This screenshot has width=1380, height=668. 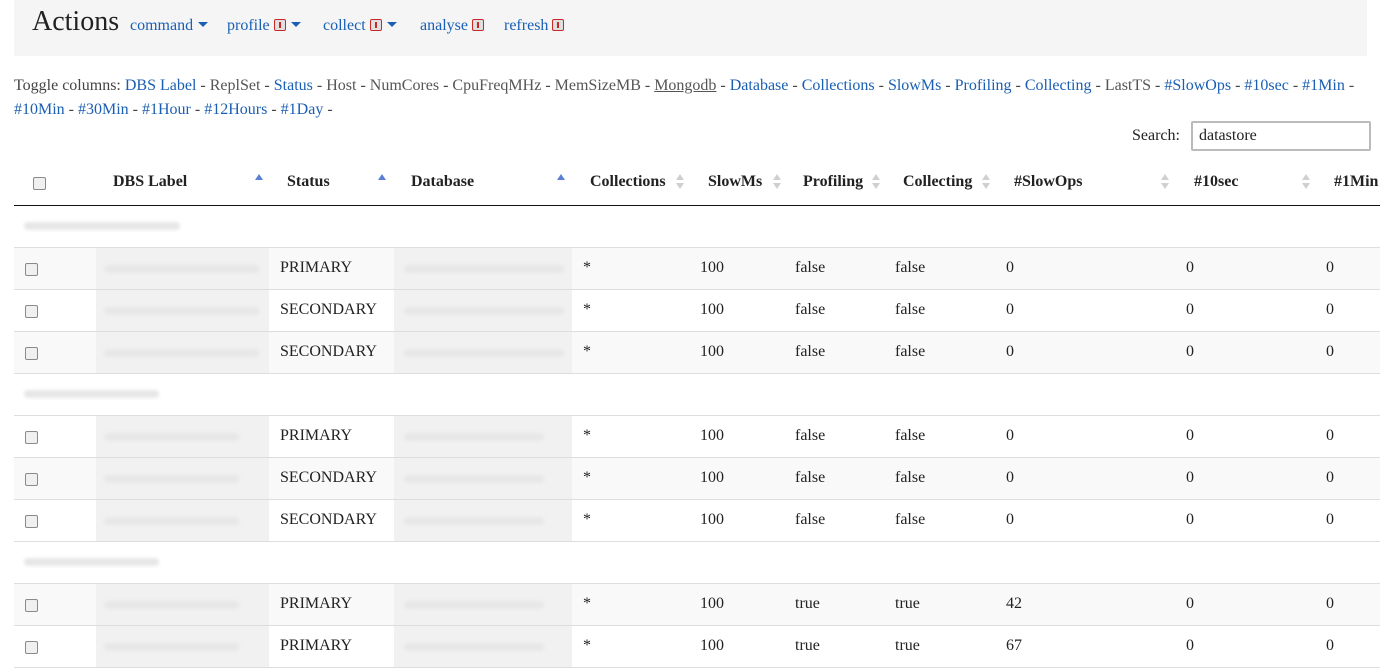 What do you see at coordinates (833, 182) in the screenshot?
I see `column-header-profiling: Profiling` at bounding box center [833, 182].